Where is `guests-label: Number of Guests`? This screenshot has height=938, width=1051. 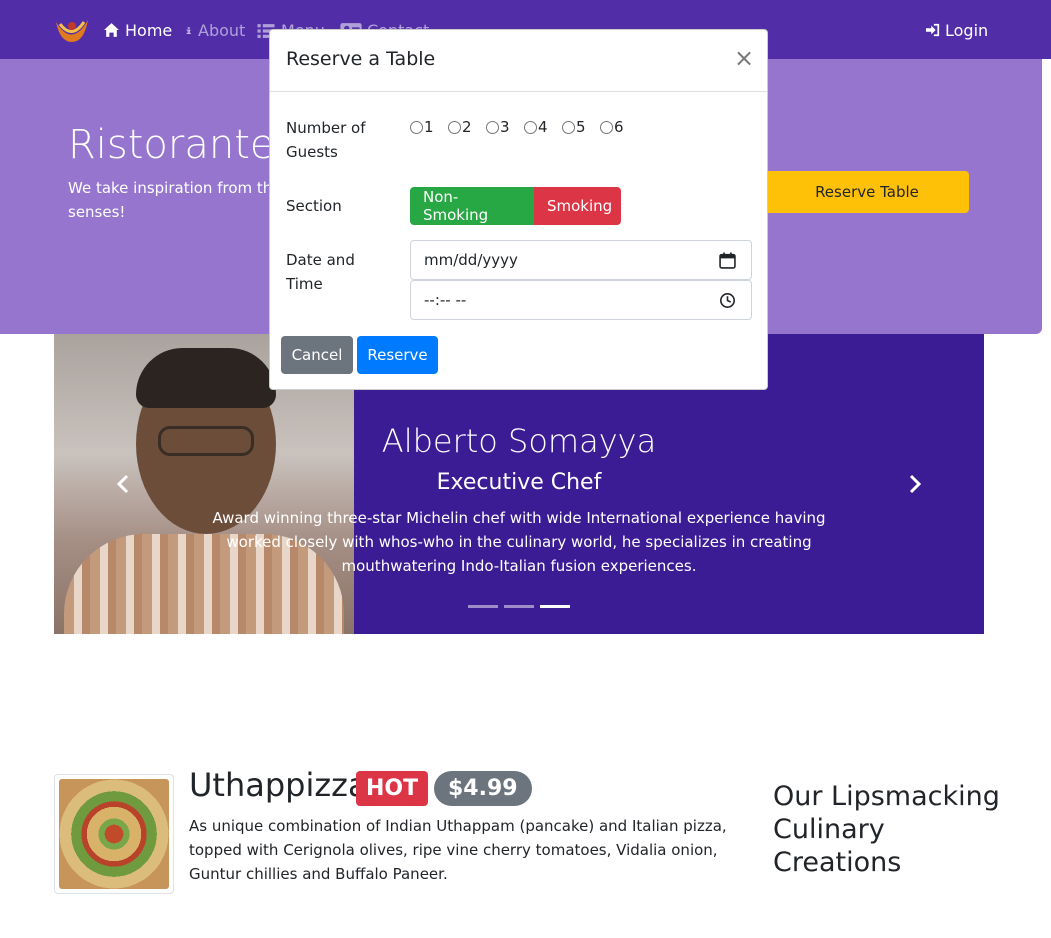 guests-label: Number of Guests is located at coordinates (326, 140).